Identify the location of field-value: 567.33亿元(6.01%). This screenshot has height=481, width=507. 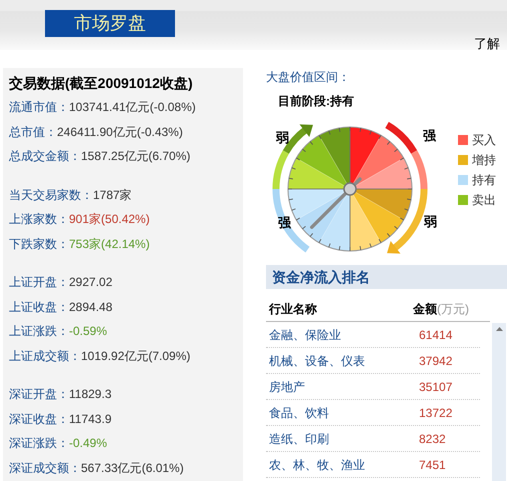
(132, 468).